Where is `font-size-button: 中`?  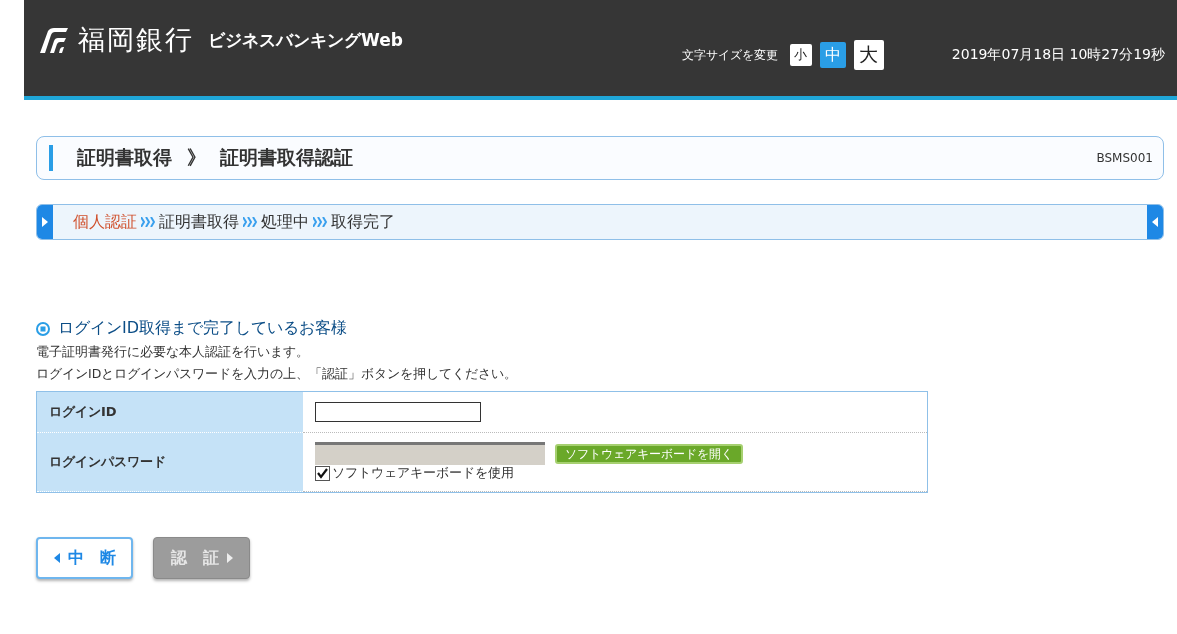 font-size-button: 中 is located at coordinates (832, 55).